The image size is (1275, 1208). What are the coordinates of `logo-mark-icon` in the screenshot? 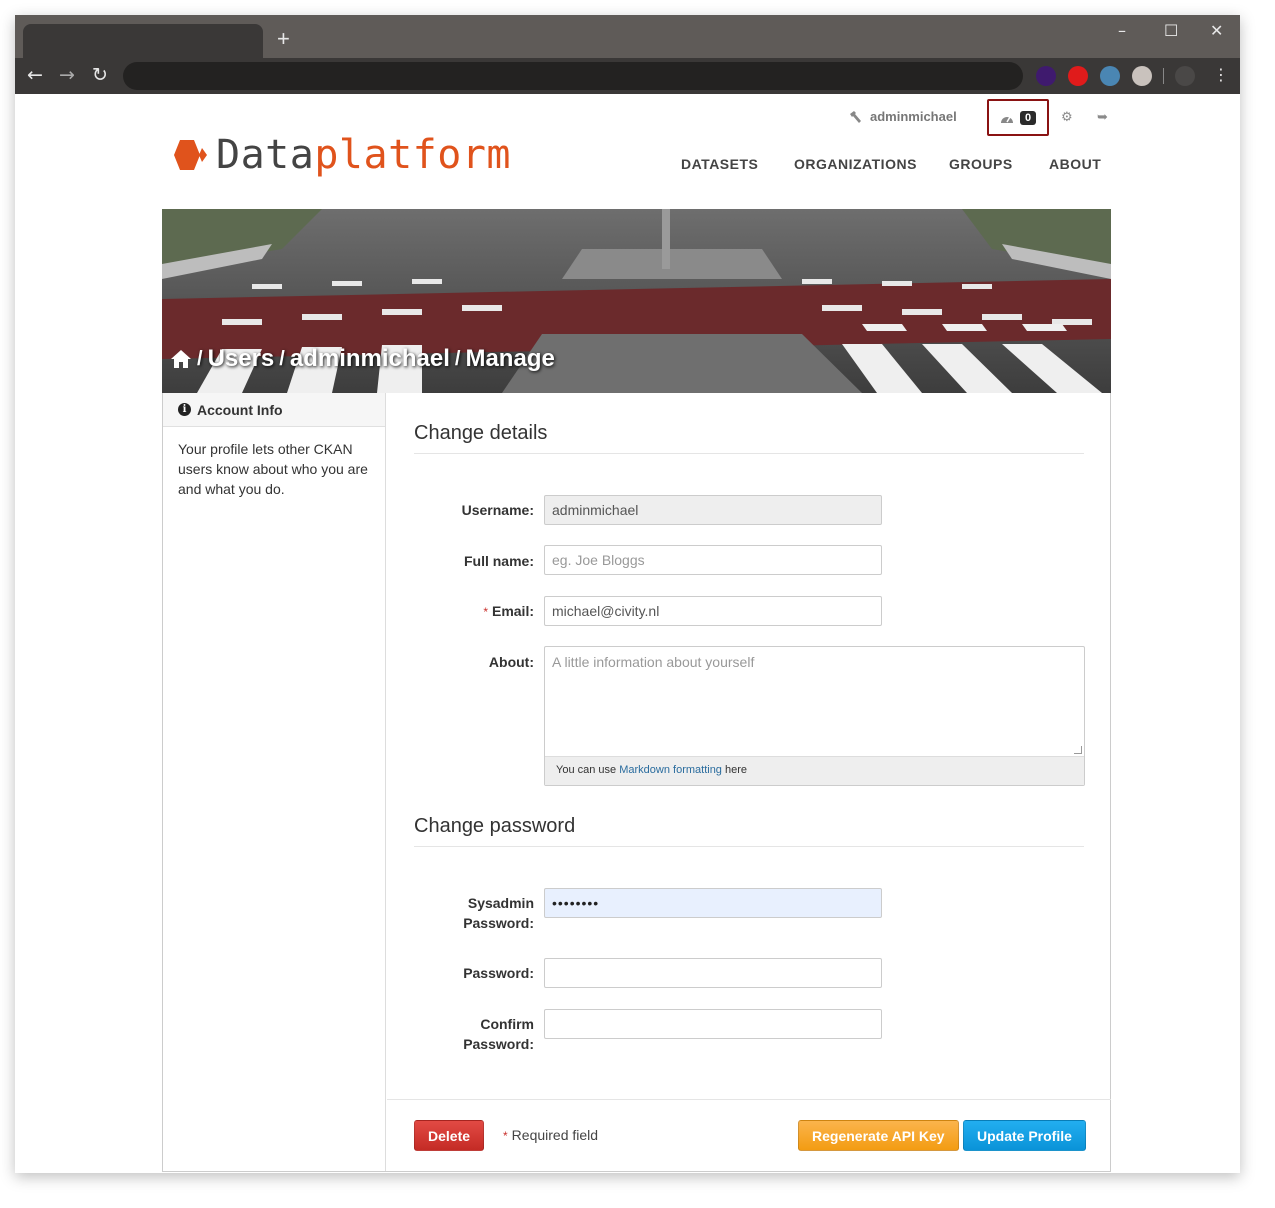 It's located at (190, 155).